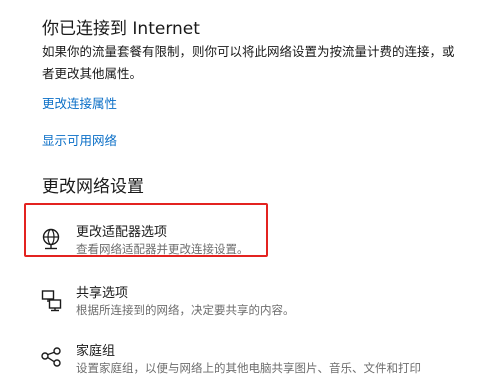 This screenshot has height=380, width=500. What do you see at coordinates (96, 351) in the screenshot?
I see `option-title: 家庭组` at bounding box center [96, 351].